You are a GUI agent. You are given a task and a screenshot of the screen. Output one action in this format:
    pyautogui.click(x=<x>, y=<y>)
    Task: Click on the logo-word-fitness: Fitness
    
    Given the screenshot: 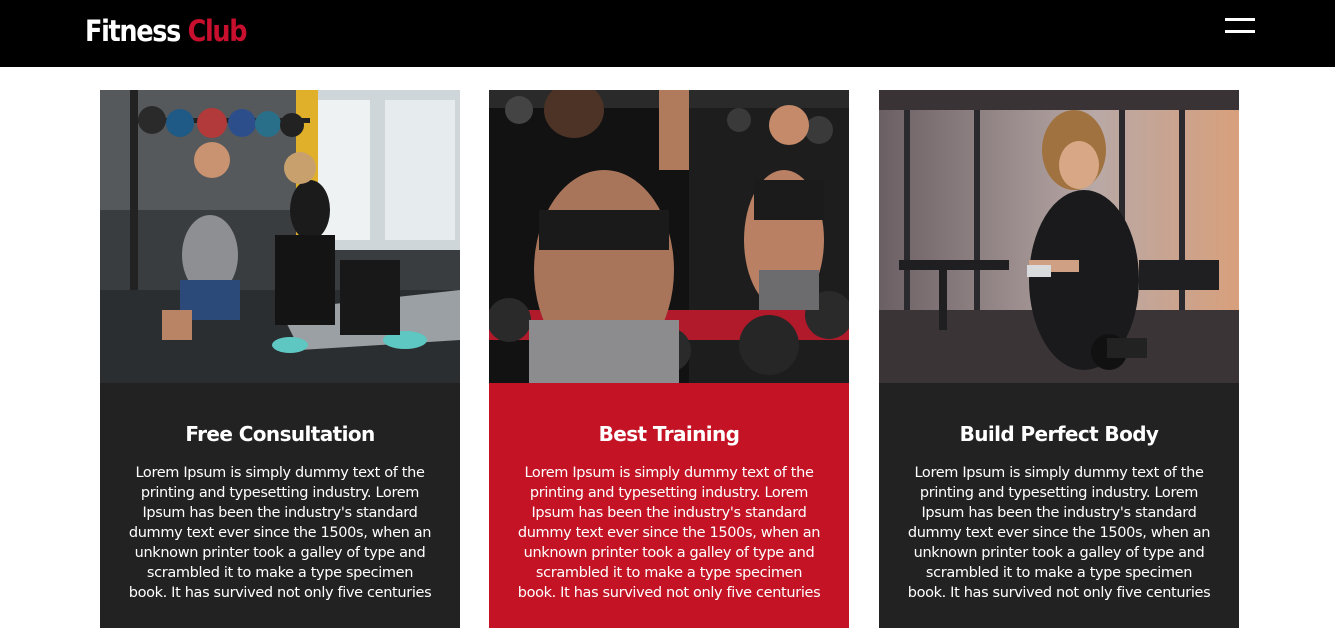 What is the action you would take?
    pyautogui.click(x=133, y=31)
    